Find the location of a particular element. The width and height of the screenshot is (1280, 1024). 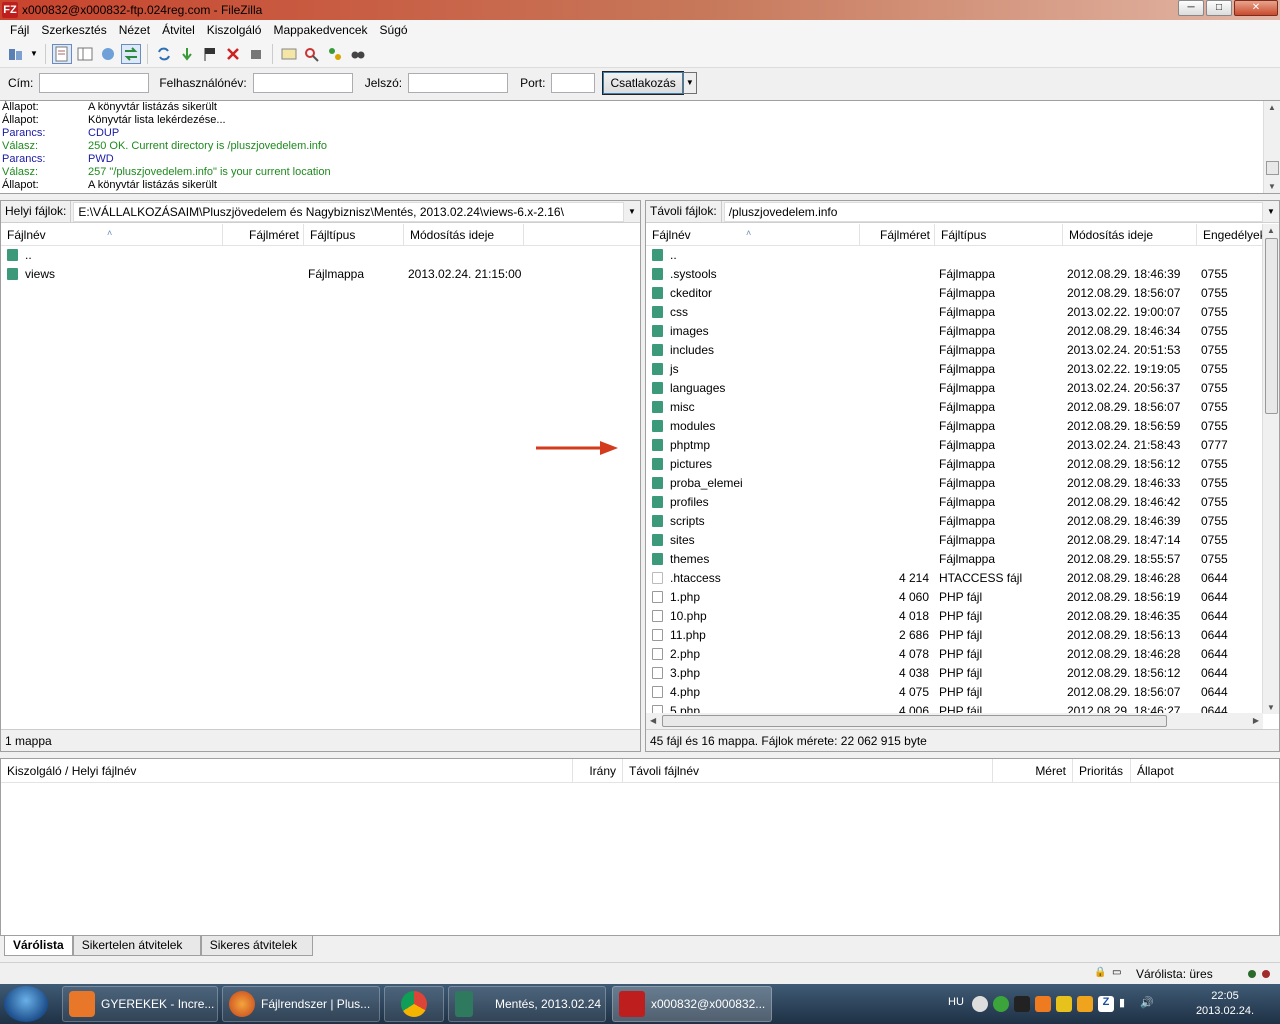

scroll-right-icon: ▶ is located at coordinates (1256, 720).